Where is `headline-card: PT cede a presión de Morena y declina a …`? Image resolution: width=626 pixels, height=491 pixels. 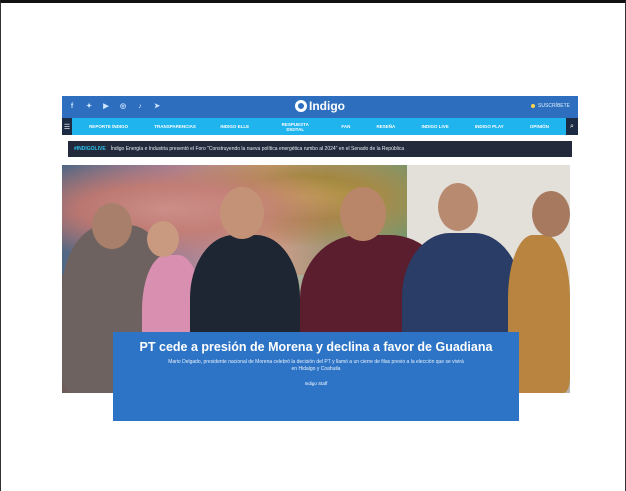
headline-card: PT cede a presión de Morena y declina a … is located at coordinates (316, 376).